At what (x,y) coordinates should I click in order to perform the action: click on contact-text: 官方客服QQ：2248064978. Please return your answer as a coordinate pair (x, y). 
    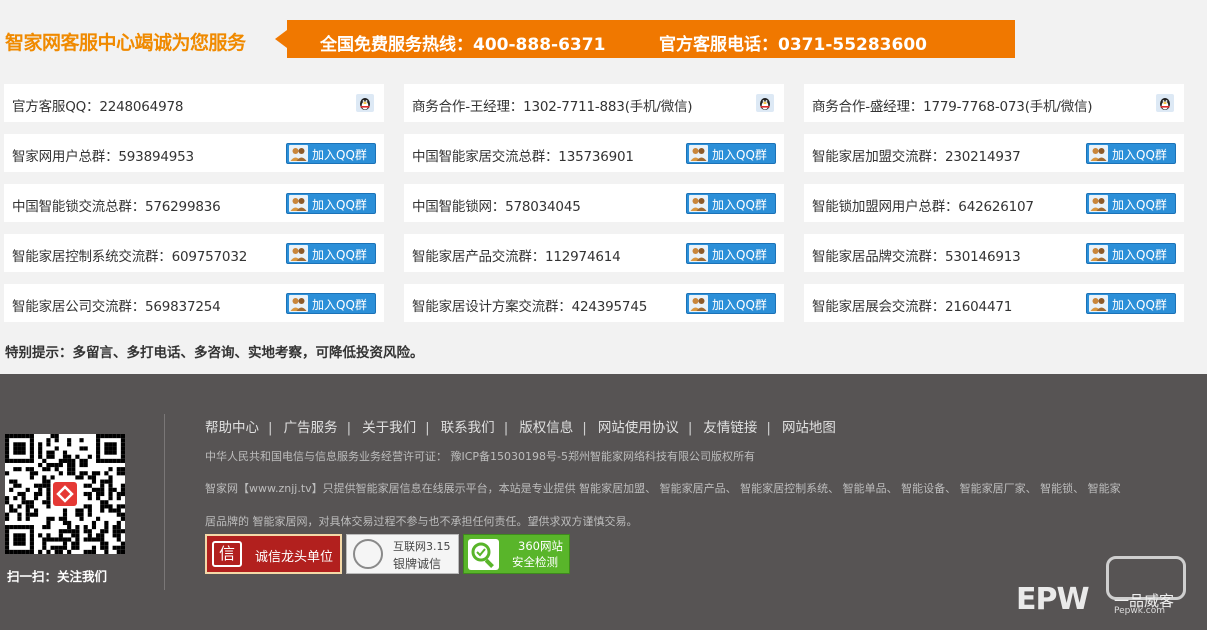
    Looking at the image, I should click on (98, 107).